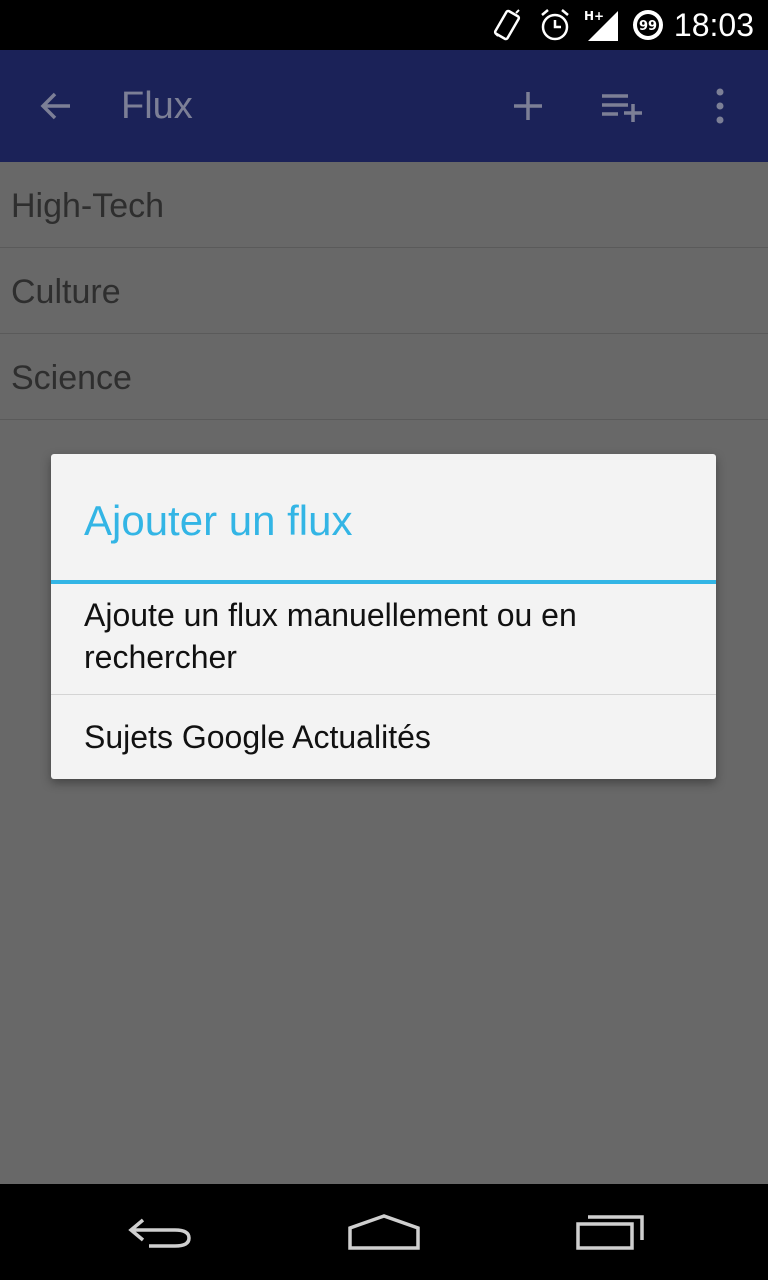  I want to click on nav-recent-apps-button, so click(610, 1232).